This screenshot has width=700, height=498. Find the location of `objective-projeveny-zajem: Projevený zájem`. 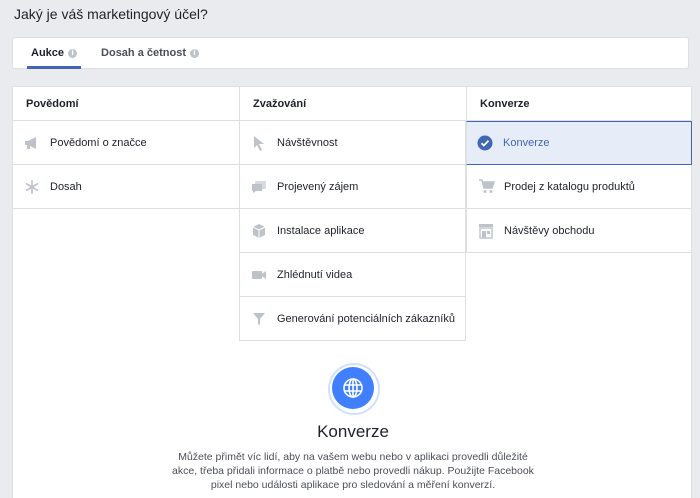

objective-projeveny-zajem: Projevený zájem is located at coordinates (352, 187).